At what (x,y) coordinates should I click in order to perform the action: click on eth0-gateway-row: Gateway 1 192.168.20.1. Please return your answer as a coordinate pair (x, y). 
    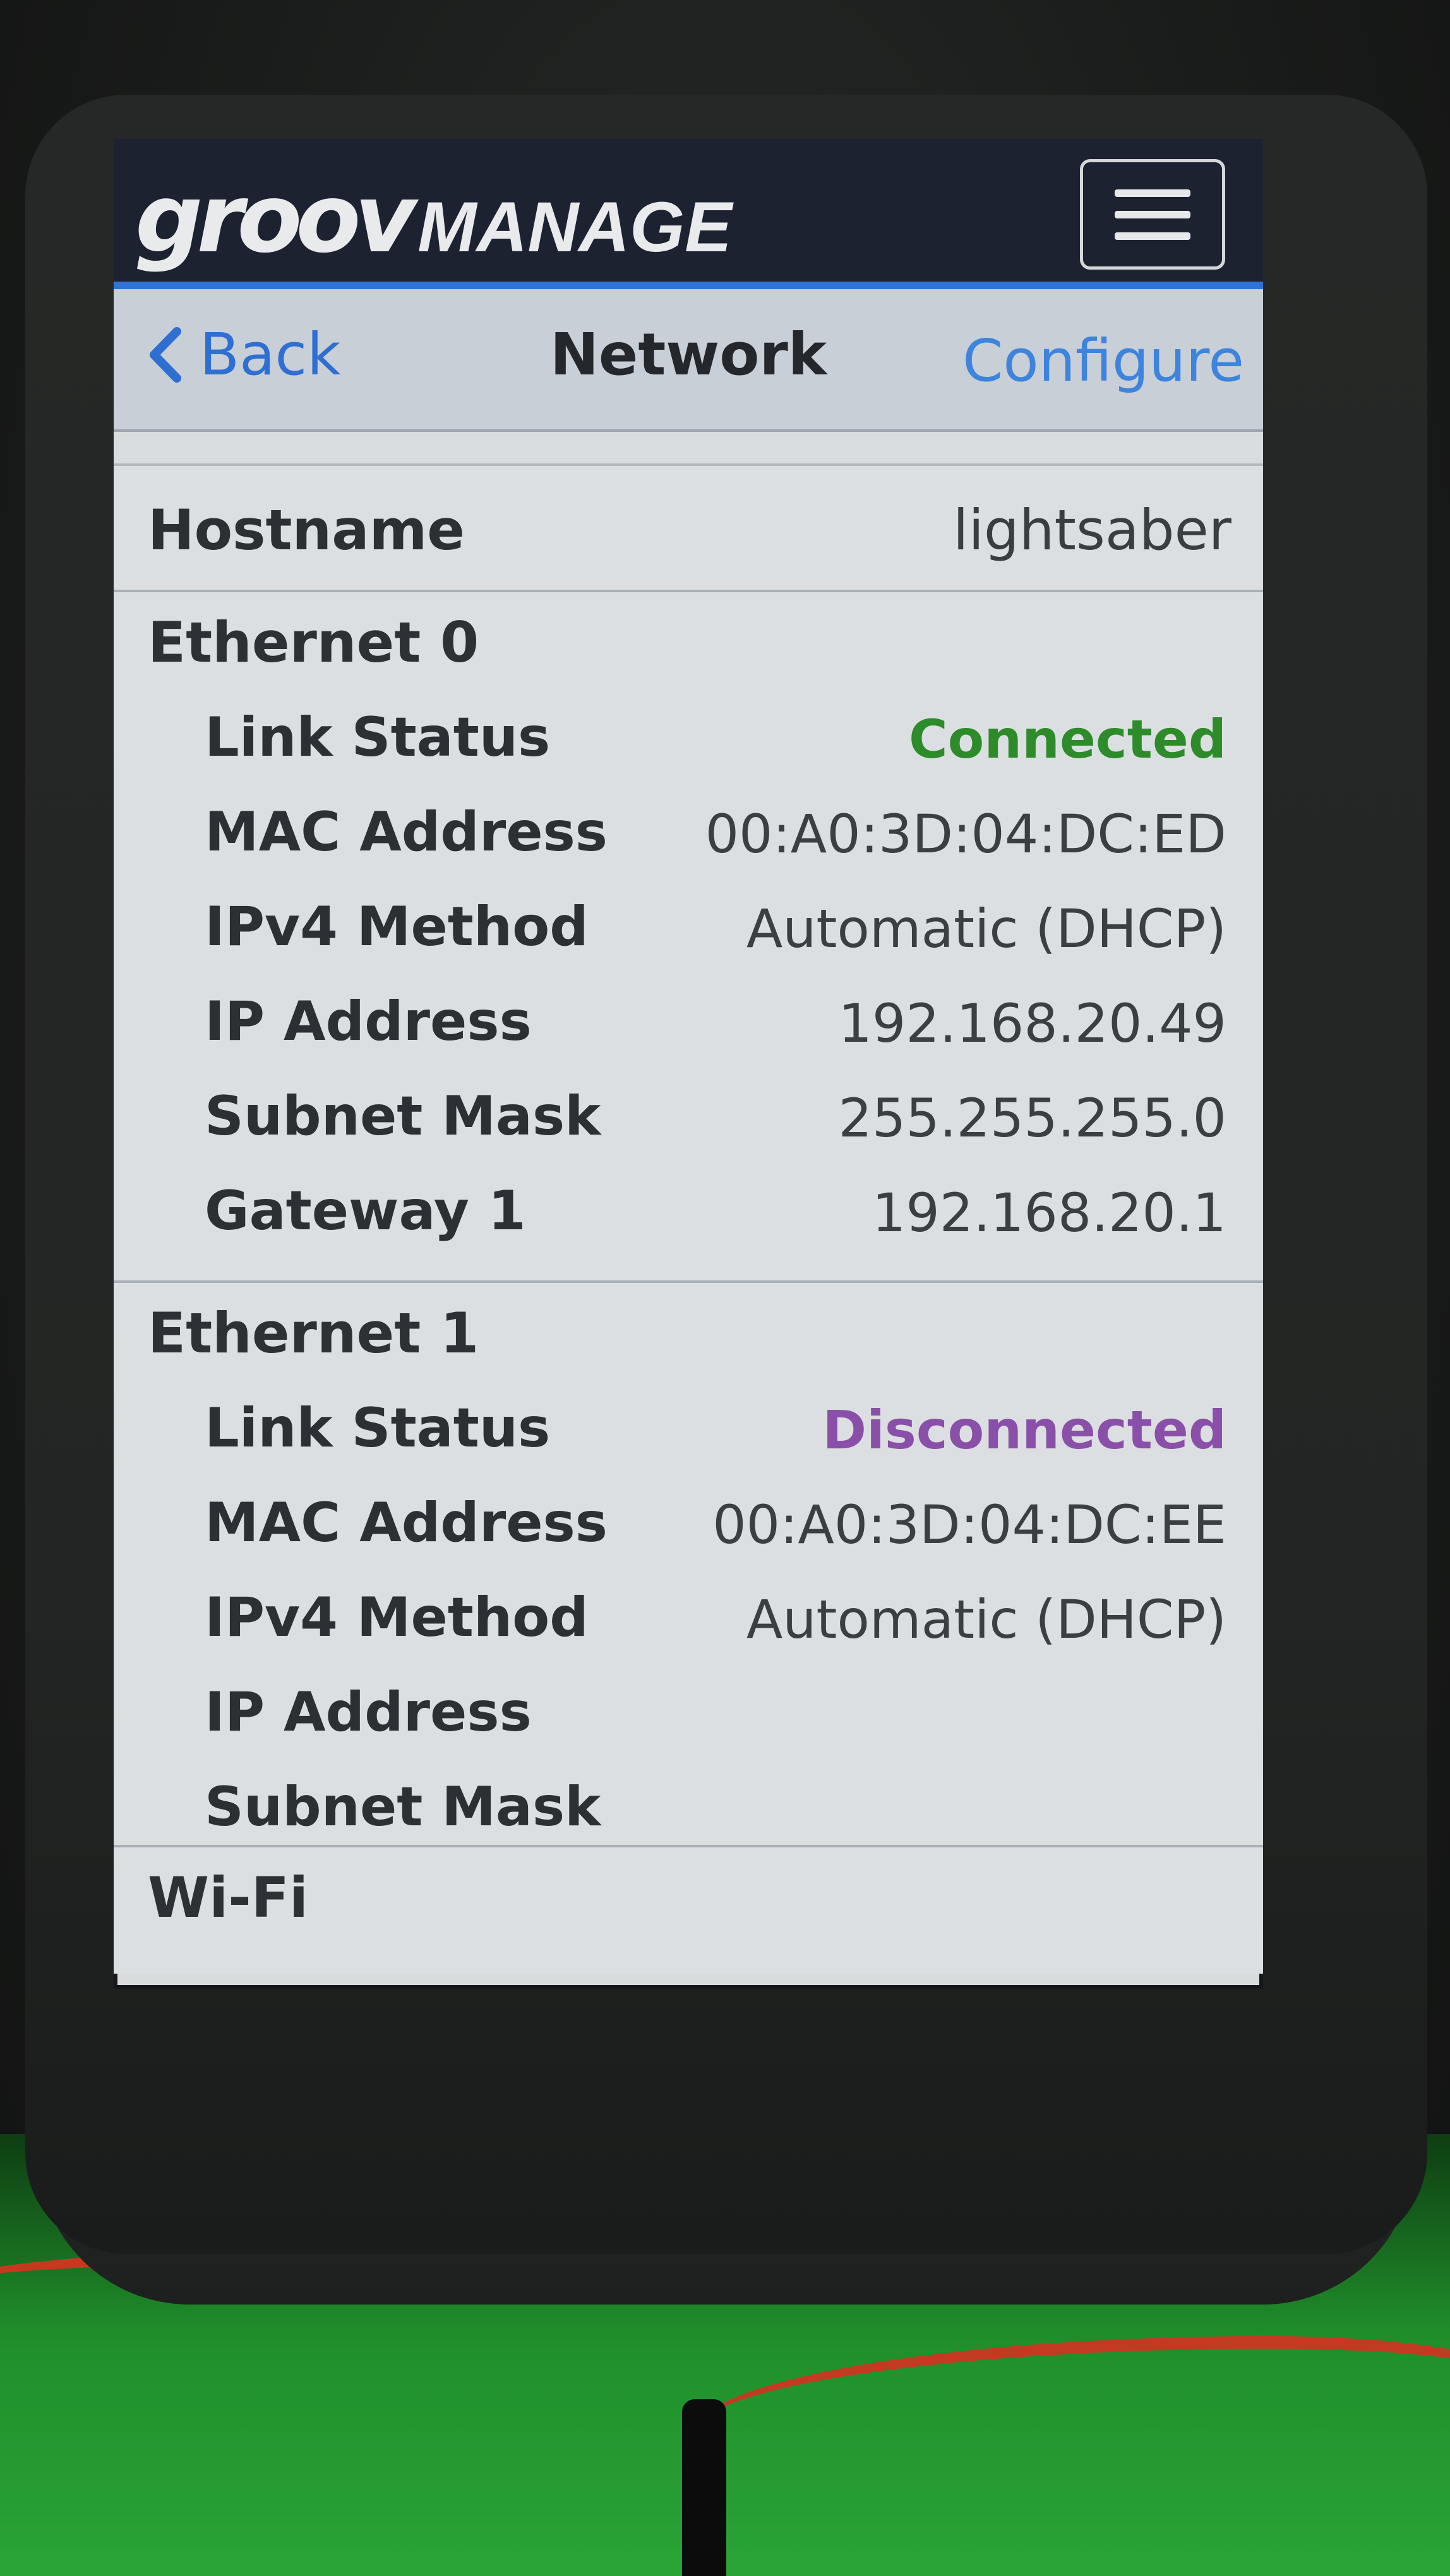
    Looking at the image, I should click on (688, 1214).